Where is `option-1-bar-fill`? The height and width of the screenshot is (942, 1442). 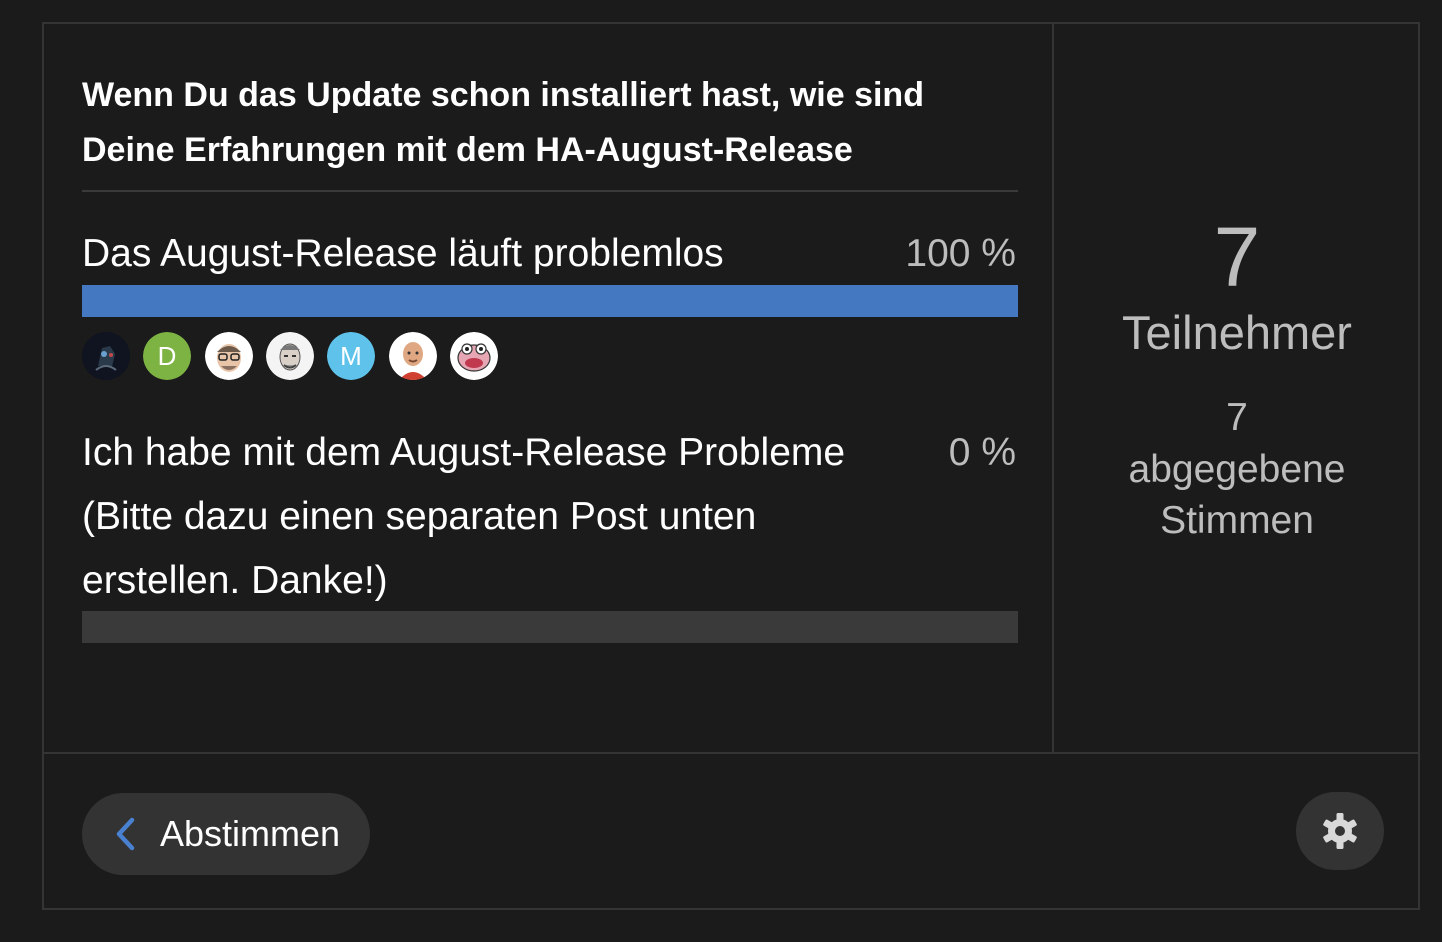
option-1-bar-fill is located at coordinates (550, 301).